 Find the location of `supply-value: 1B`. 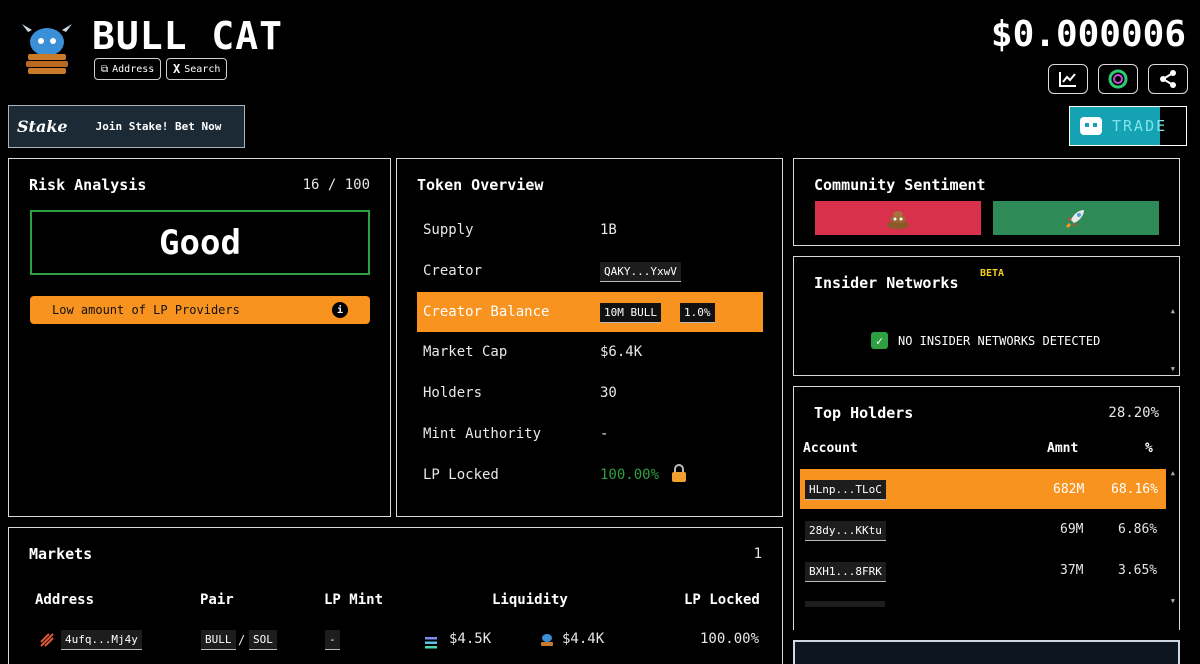

supply-value: 1B is located at coordinates (608, 230).